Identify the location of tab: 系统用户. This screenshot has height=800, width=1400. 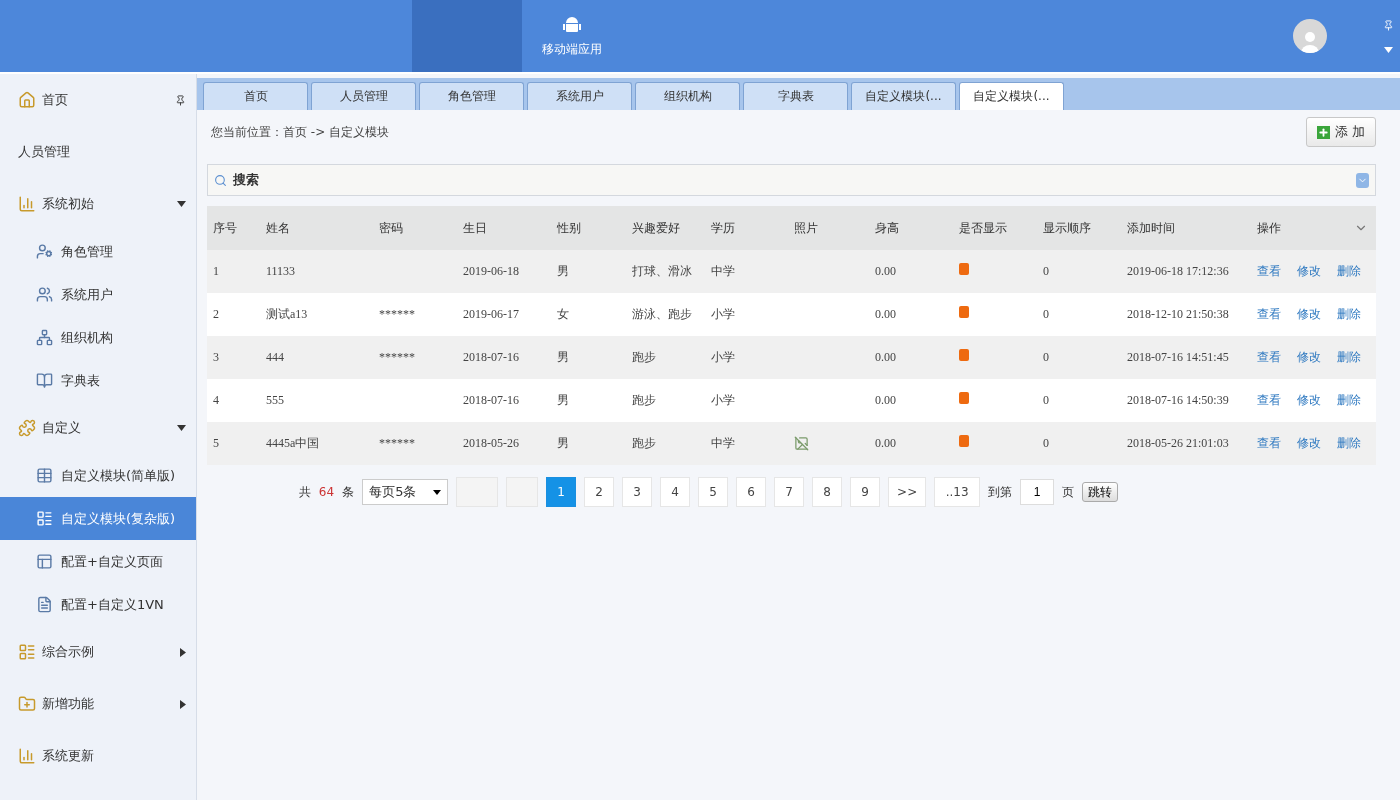
(579, 96).